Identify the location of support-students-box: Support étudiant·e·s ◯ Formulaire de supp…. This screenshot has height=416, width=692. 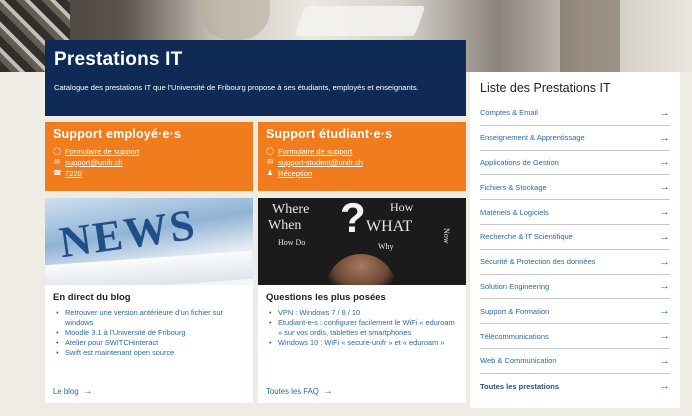
(362, 156).